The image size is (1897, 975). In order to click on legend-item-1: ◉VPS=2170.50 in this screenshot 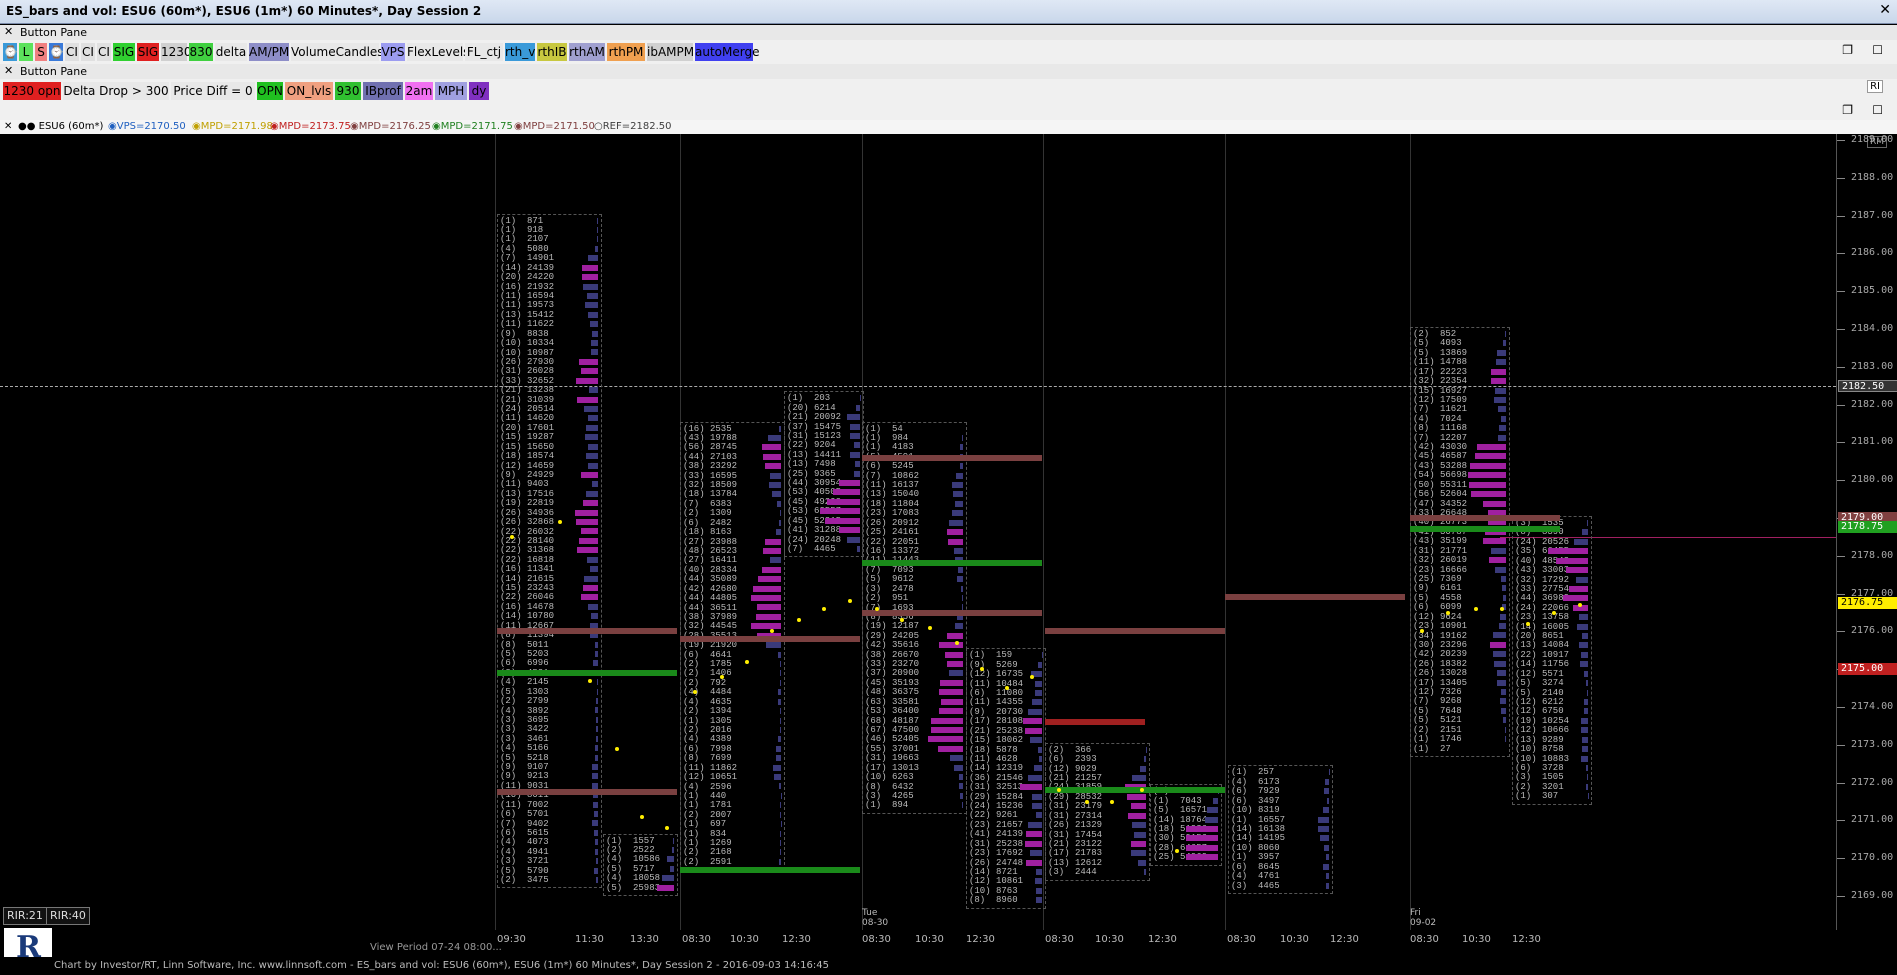, I will do `click(147, 126)`.